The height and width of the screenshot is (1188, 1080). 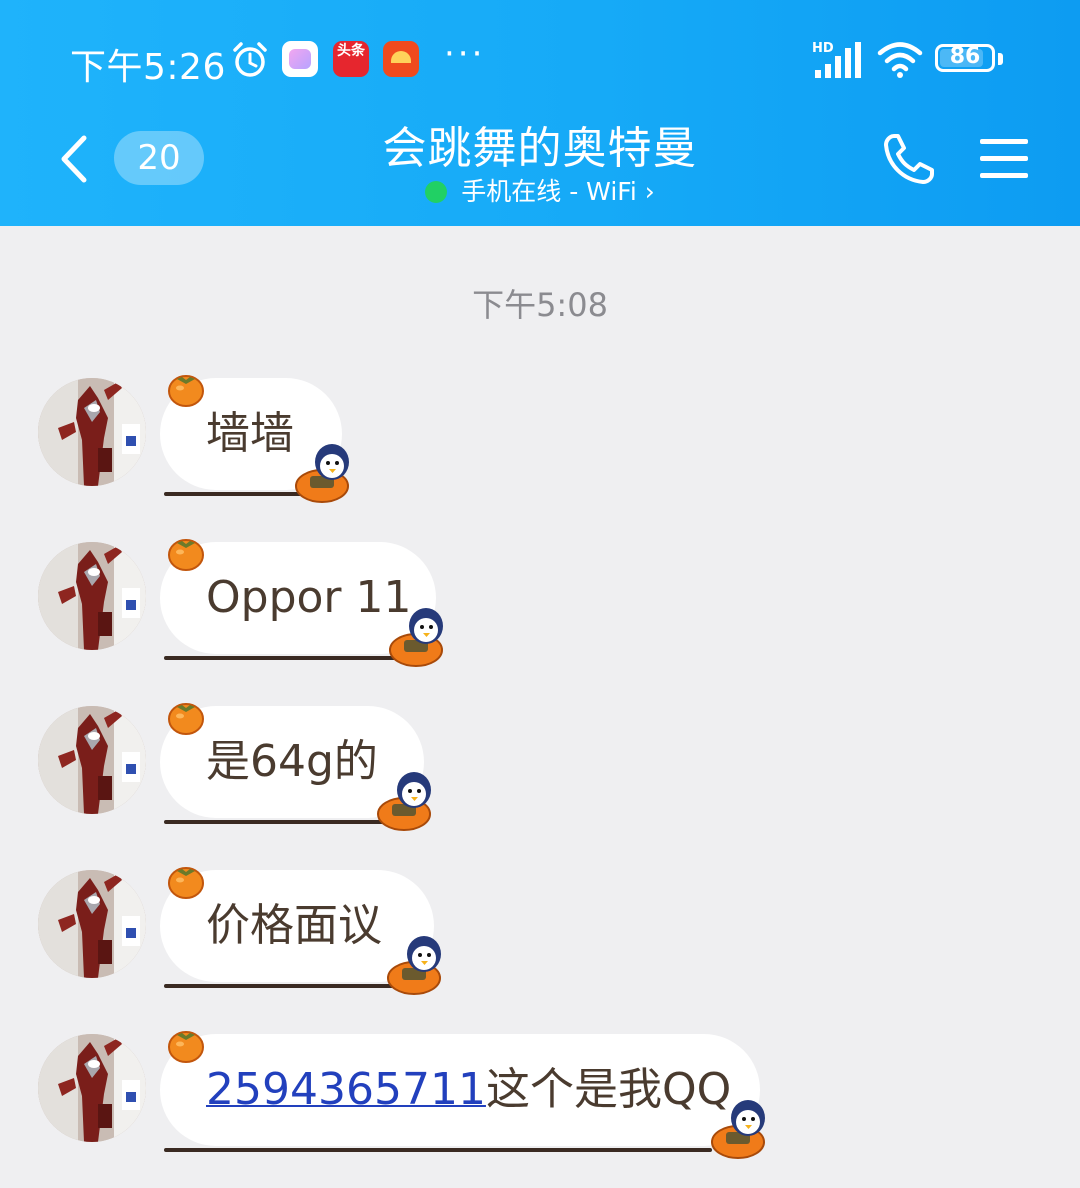 What do you see at coordinates (1000, 59) in the screenshot?
I see `battery-cap` at bounding box center [1000, 59].